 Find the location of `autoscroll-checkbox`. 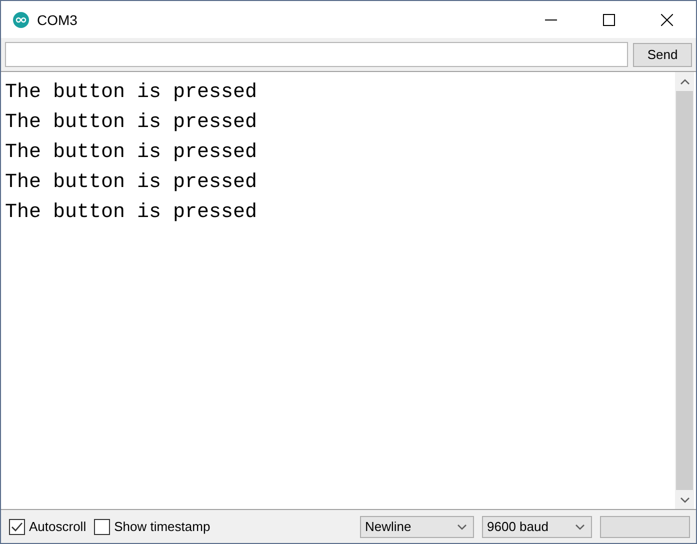

autoscroll-checkbox is located at coordinates (17, 526).